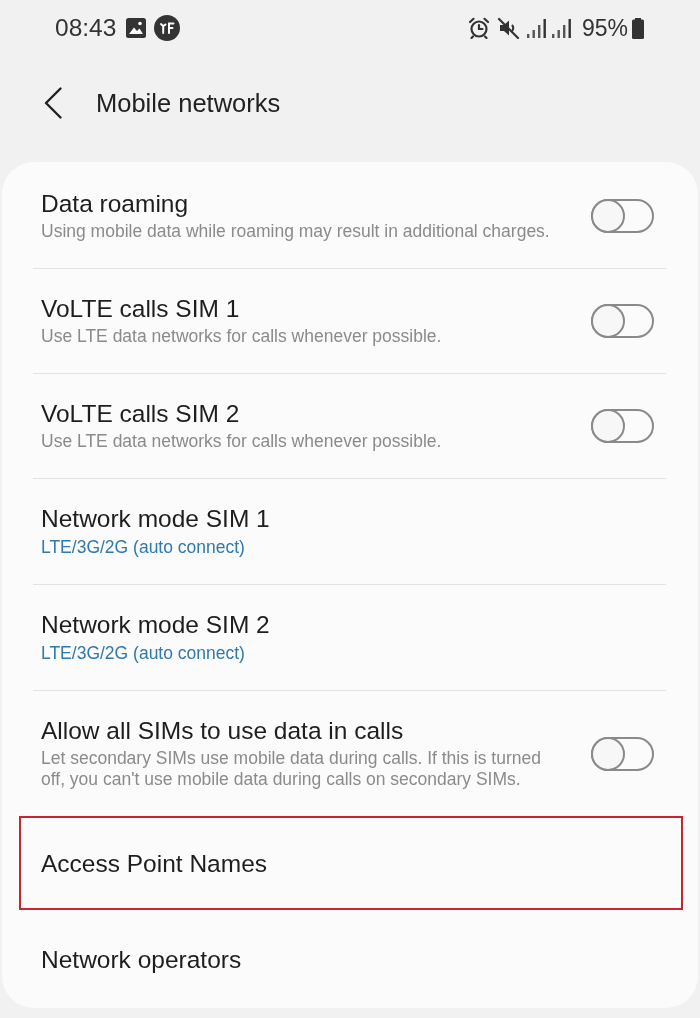 The width and height of the screenshot is (700, 1018). Describe the element at coordinates (304, 309) in the screenshot. I see `setting-title: VoLTE calls SIM 1` at that location.